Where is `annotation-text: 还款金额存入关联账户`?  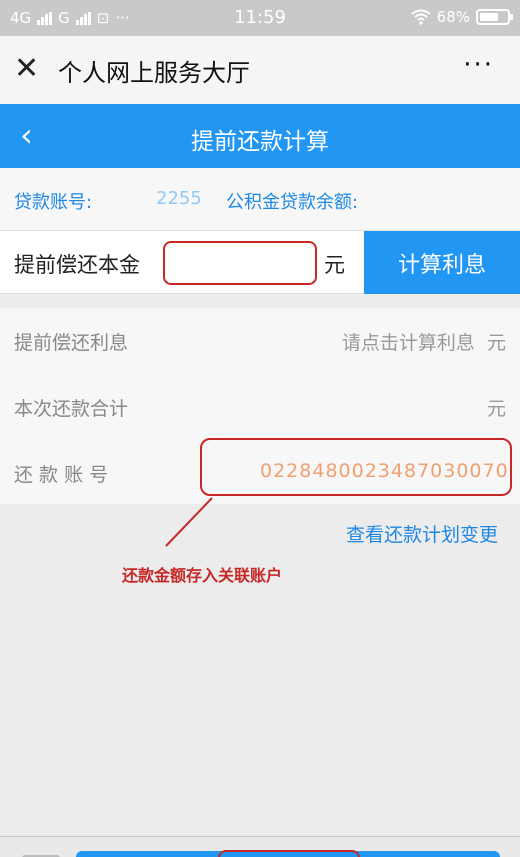 annotation-text: 还款金额存入关联账户 is located at coordinates (202, 575).